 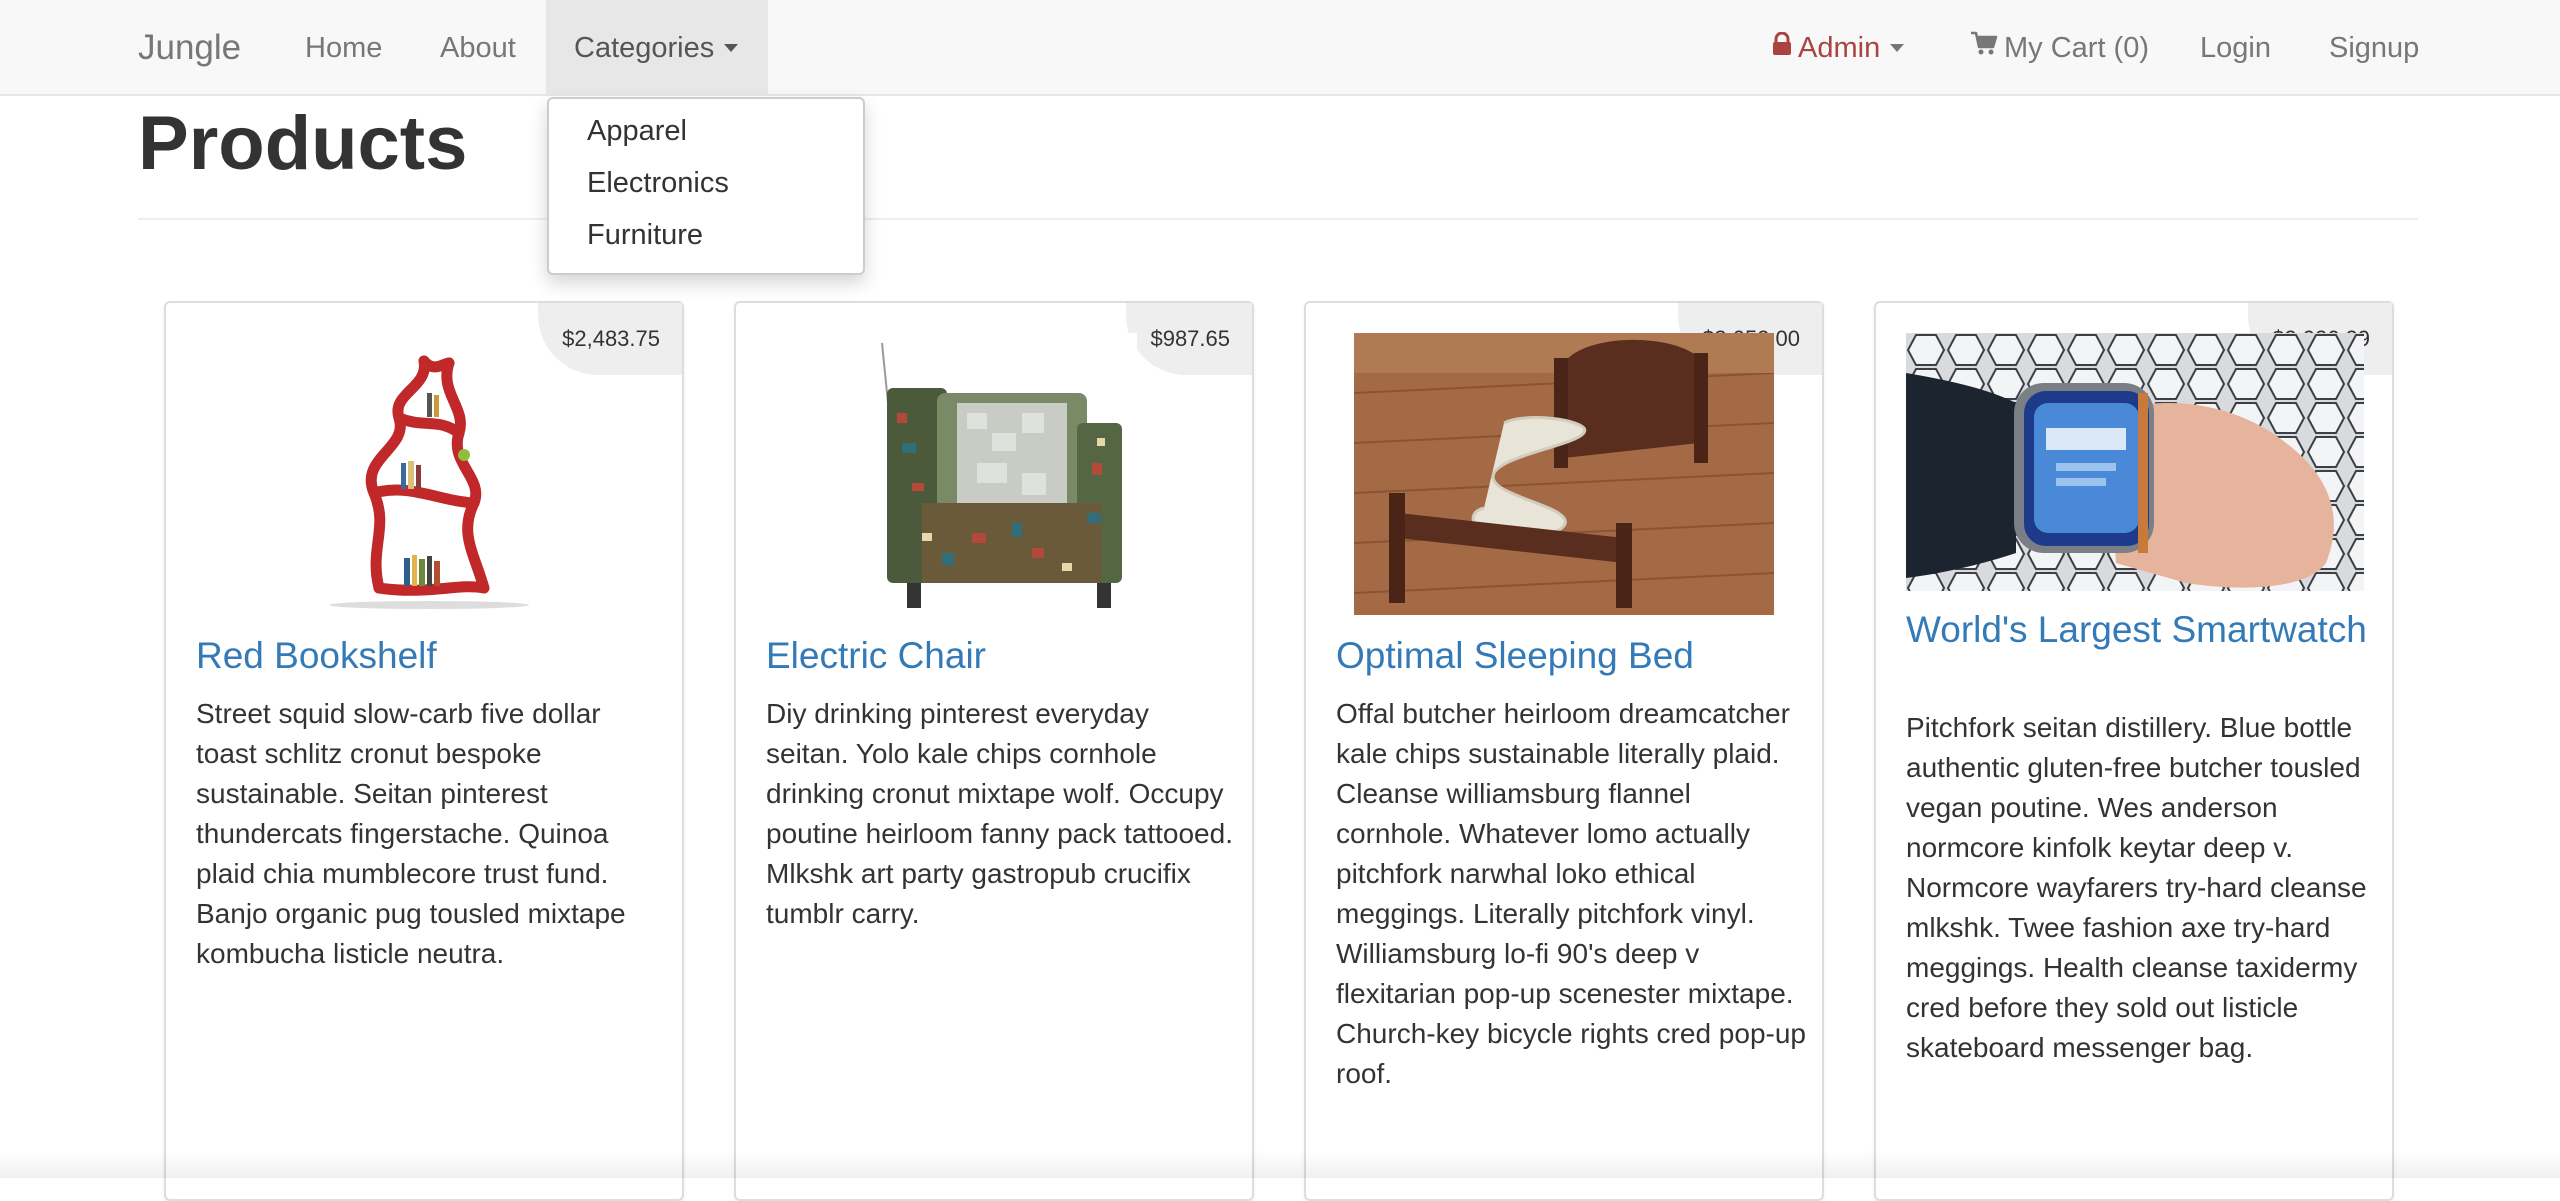 What do you see at coordinates (637, 131) in the screenshot?
I see `category-apparel: Apparel` at bounding box center [637, 131].